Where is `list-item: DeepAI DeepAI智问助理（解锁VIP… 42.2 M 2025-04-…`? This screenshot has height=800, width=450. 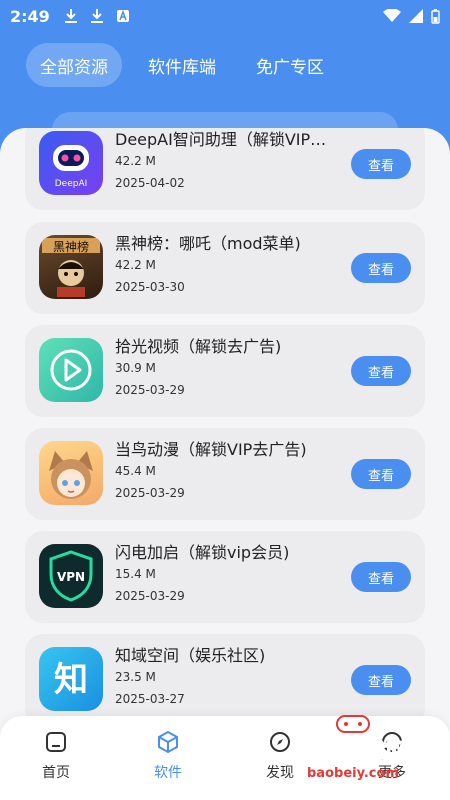 list-item: DeepAI DeepAI智问助理（解锁VIP… 42.2 M 2025-04-… is located at coordinates (225, 169).